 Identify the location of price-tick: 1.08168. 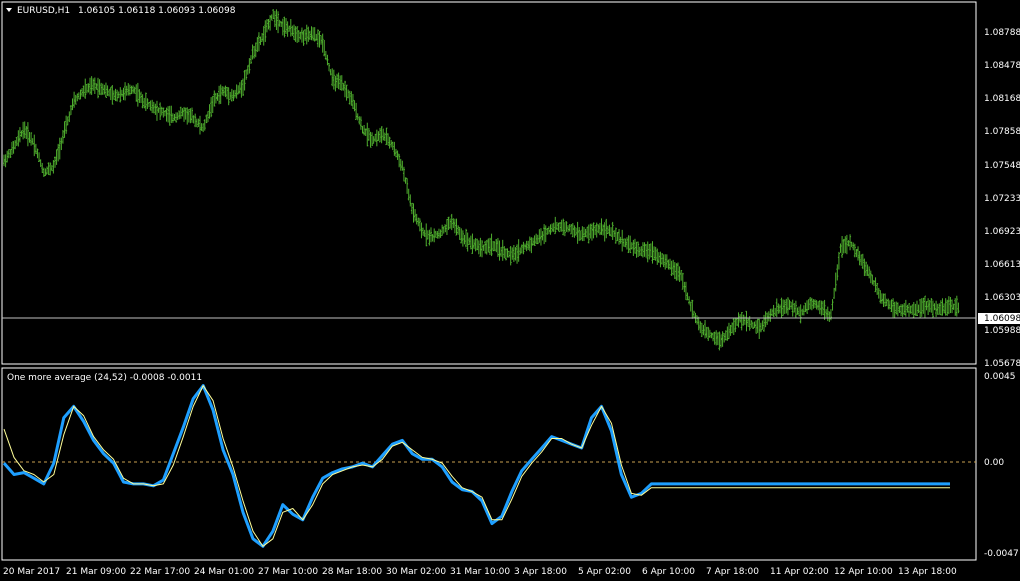
(1002, 99).